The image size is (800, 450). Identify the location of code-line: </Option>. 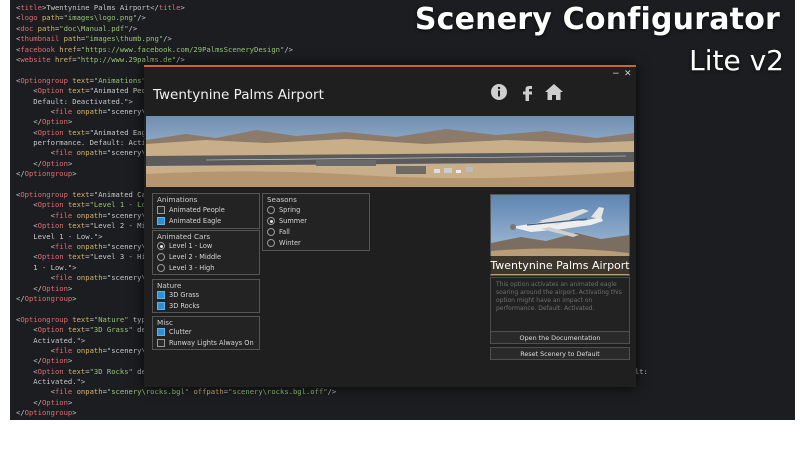
(44, 402).